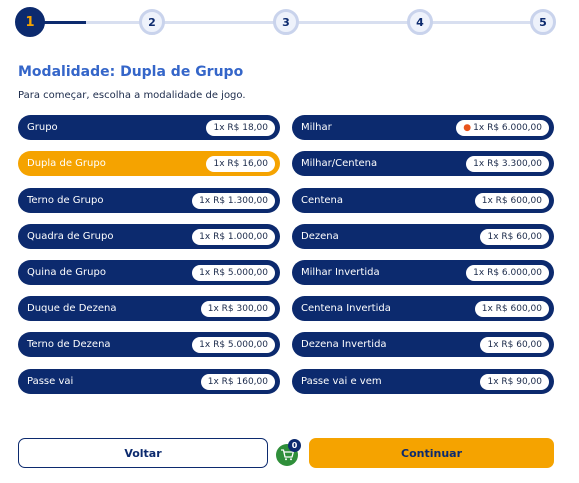 The width and height of the screenshot is (579, 483). Describe the element at coordinates (237, 381) in the screenshot. I see `mode-price: 1x R$ 160,00` at that location.